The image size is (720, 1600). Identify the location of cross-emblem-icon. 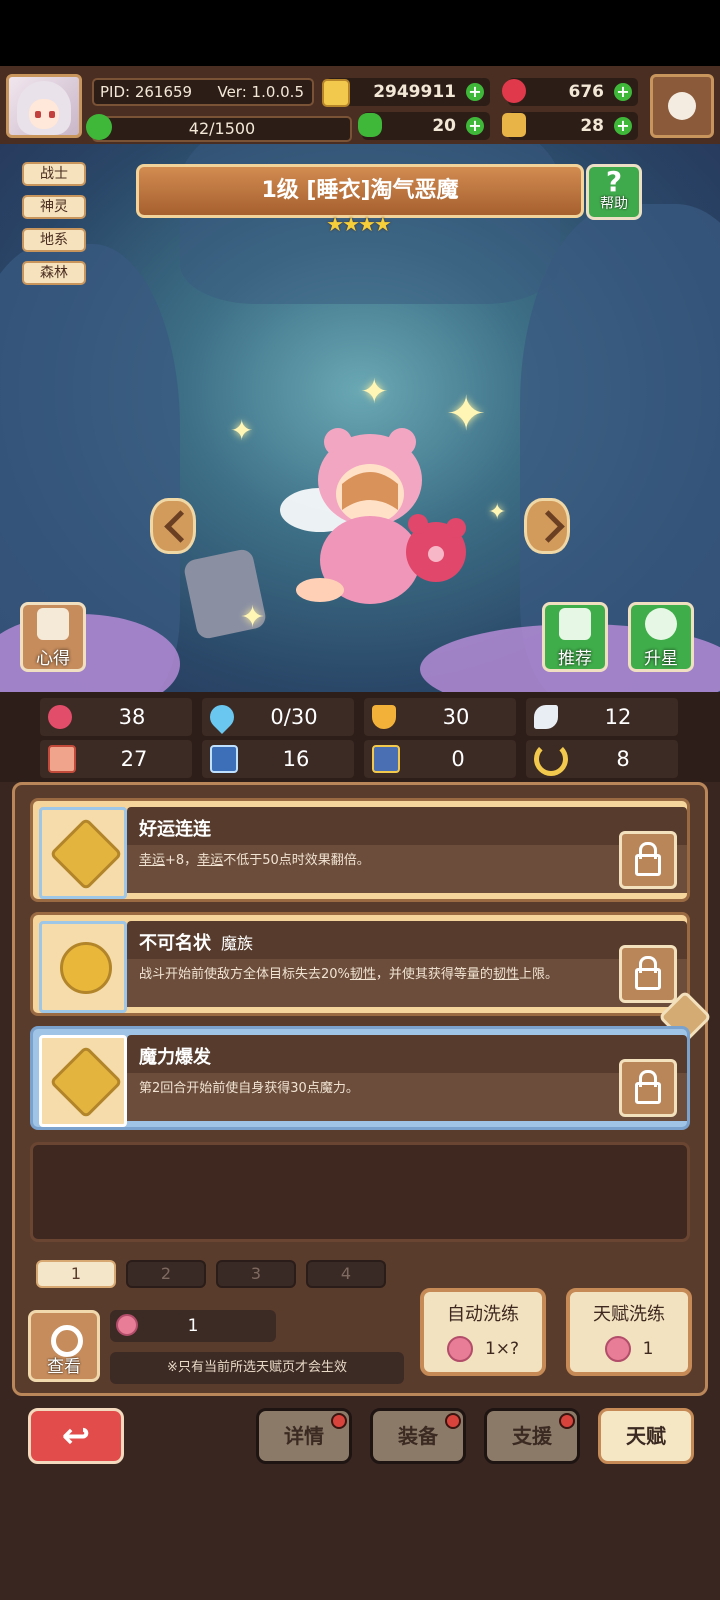
(86, 854).